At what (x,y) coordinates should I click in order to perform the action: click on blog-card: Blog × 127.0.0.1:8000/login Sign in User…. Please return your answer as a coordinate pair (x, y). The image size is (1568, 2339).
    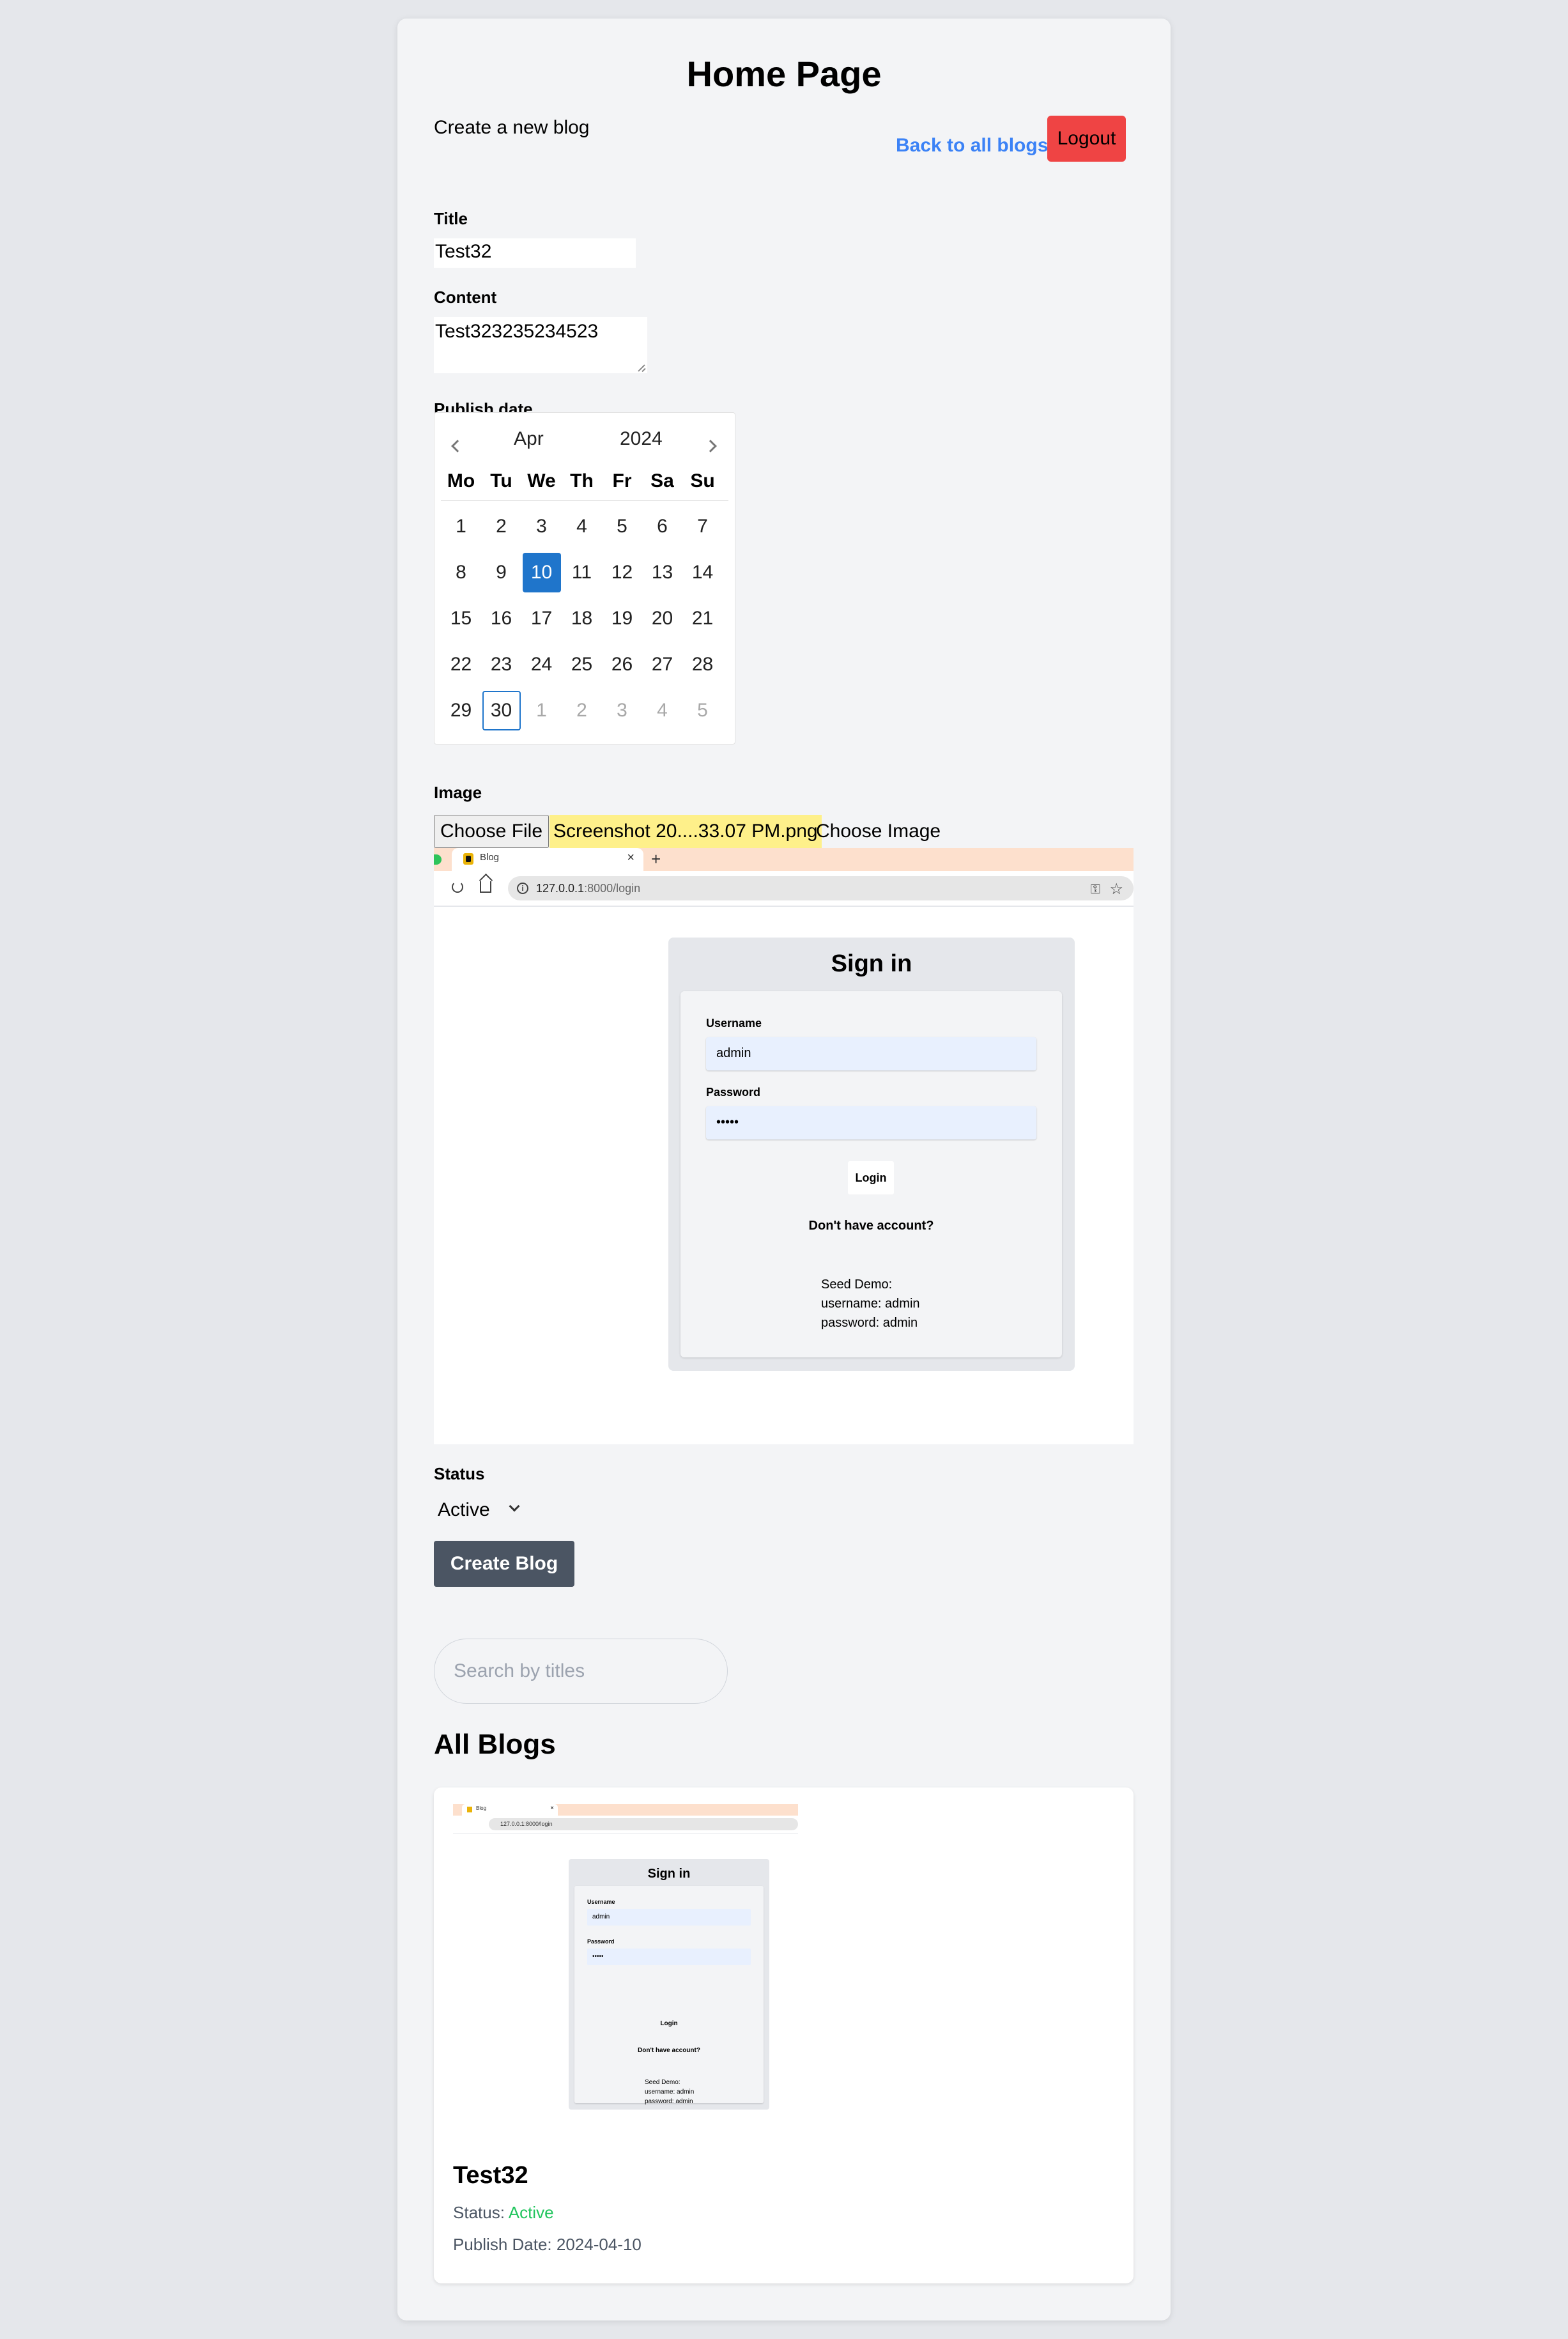
    Looking at the image, I should click on (784, 2035).